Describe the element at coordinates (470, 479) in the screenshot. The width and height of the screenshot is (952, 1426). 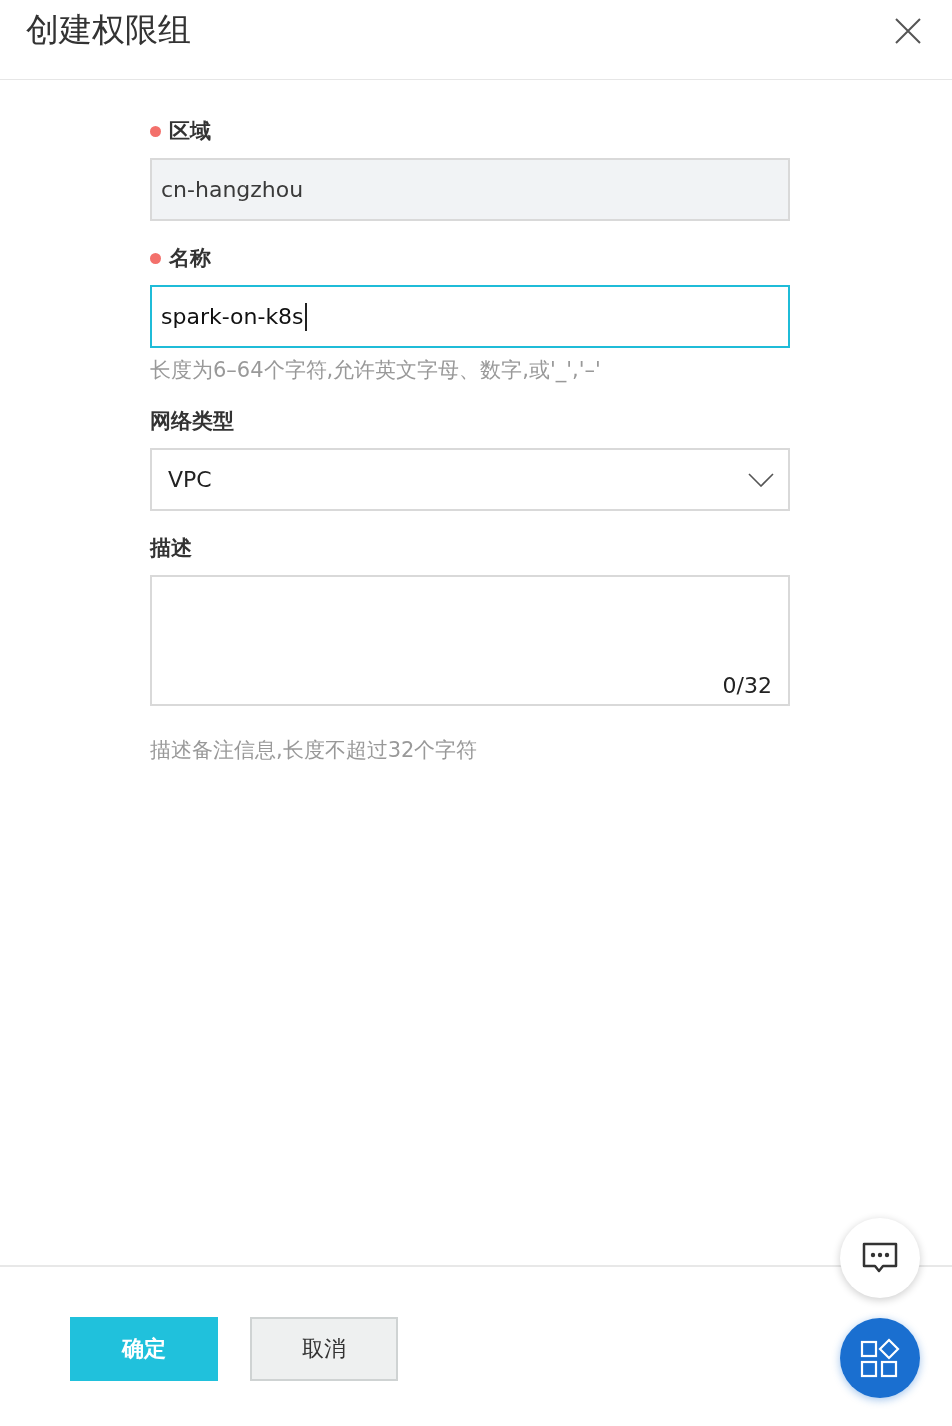
I see `select-field: VPC` at that location.